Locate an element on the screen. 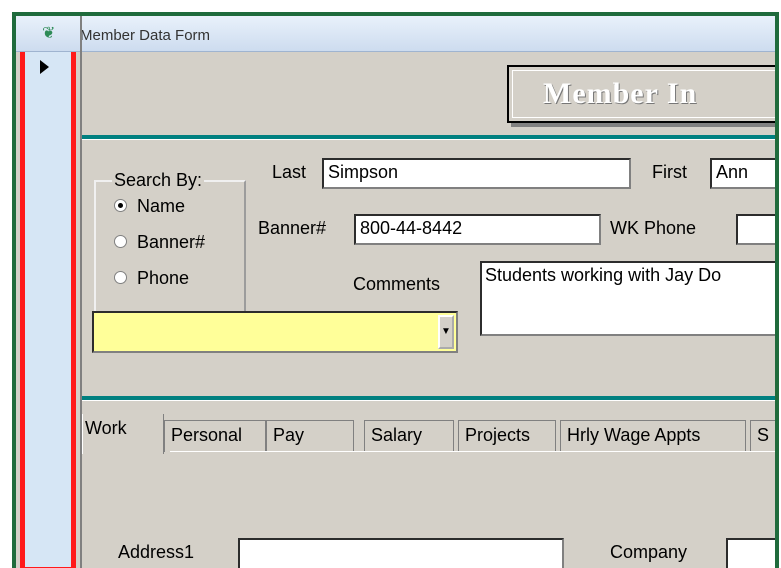 The height and width of the screenshot is (568, 781). wk-phone-label: WK Phone is located at coordinates (653, 228).